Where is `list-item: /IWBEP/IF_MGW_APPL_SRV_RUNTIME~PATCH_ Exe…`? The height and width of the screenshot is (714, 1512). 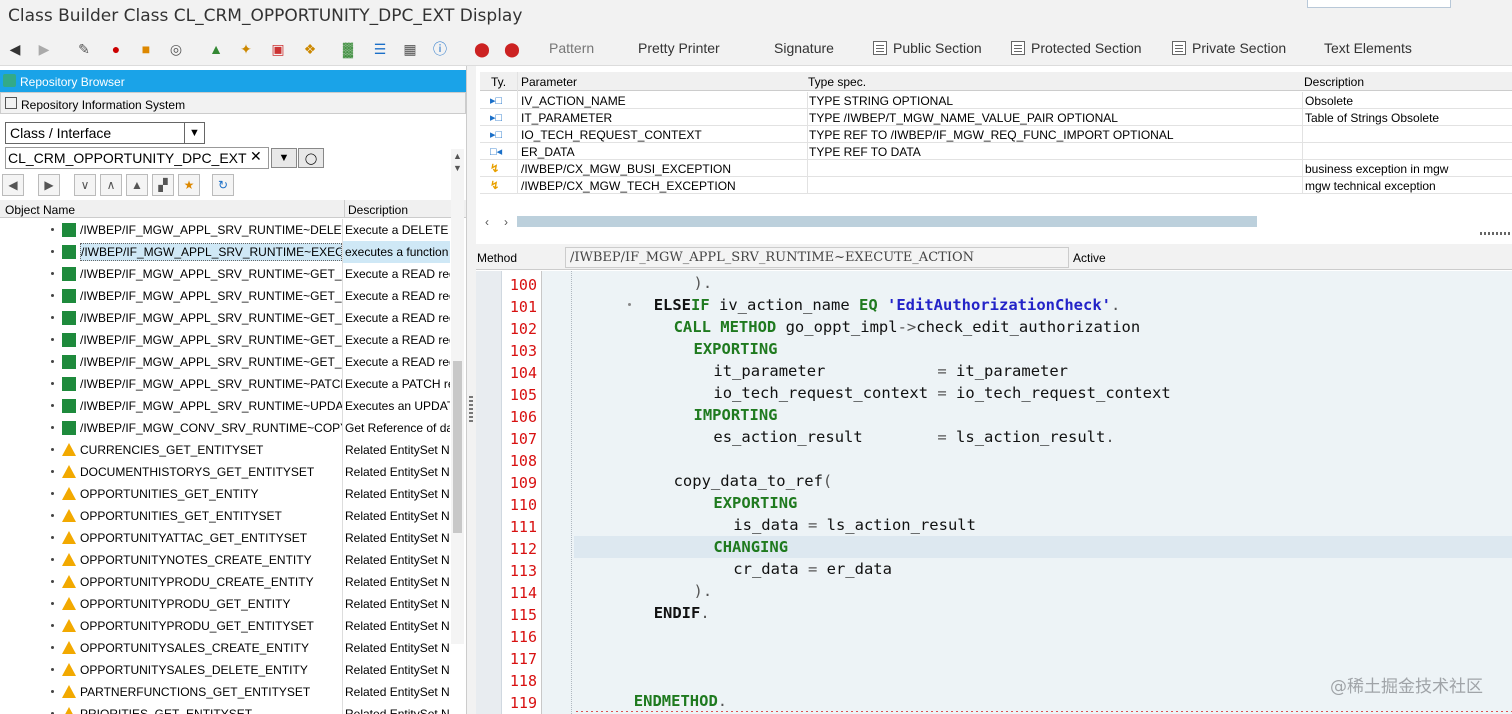 list-item: /IWBEP/IF_MGW_APPL_SRV_RUNTIME~PATCH_ Exe… is located at coordinates (225, 384).